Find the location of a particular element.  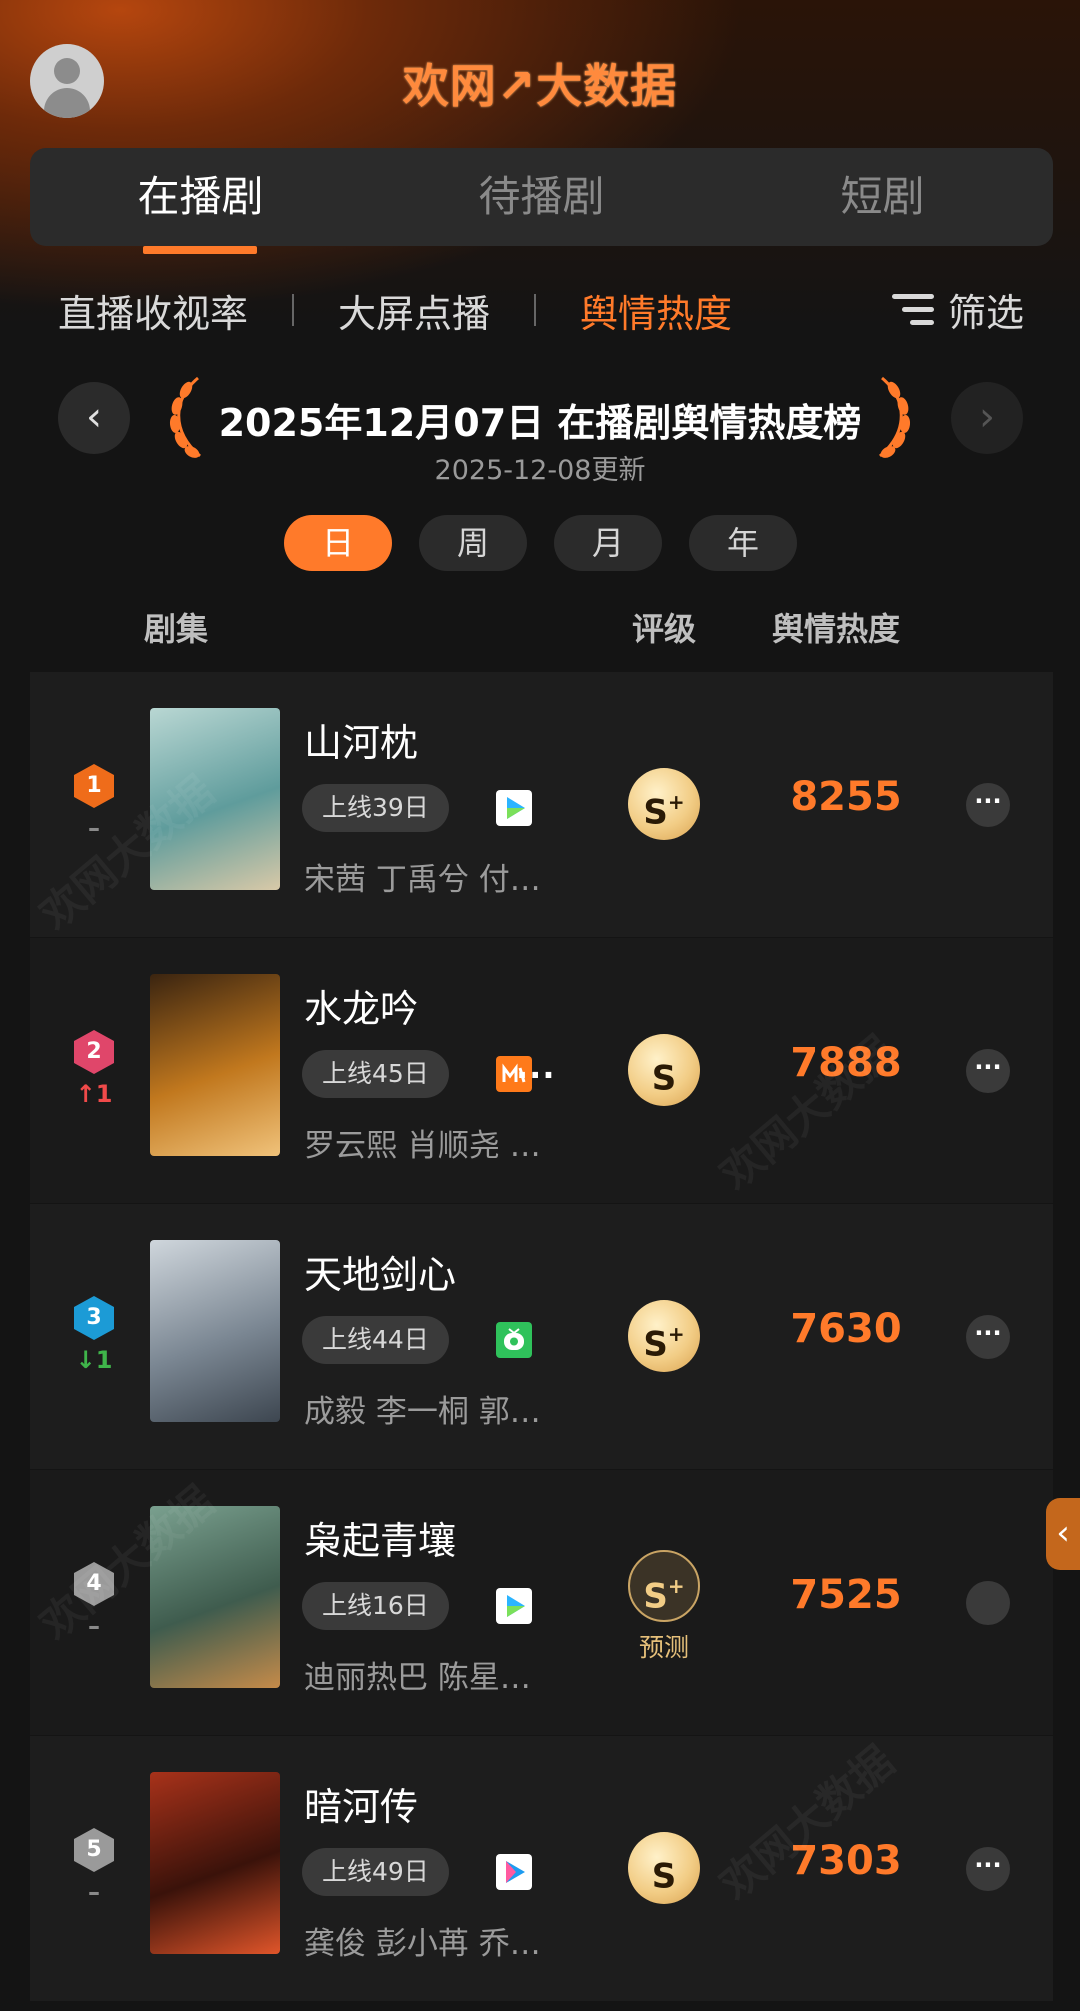

column-header-series: 剧集 is located at coordinates (176, 629).